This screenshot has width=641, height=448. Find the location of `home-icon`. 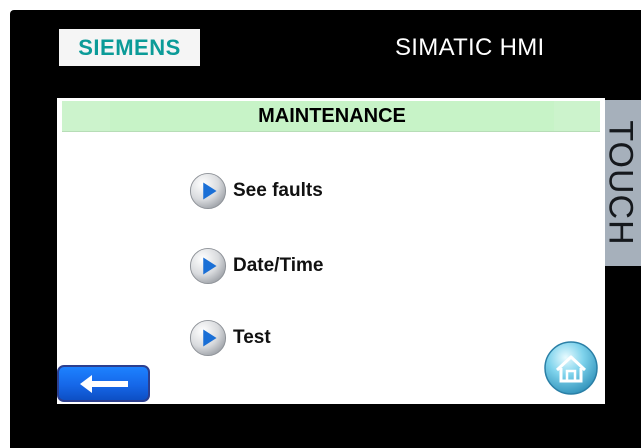

home-icon is located at coordinates (571, 368).